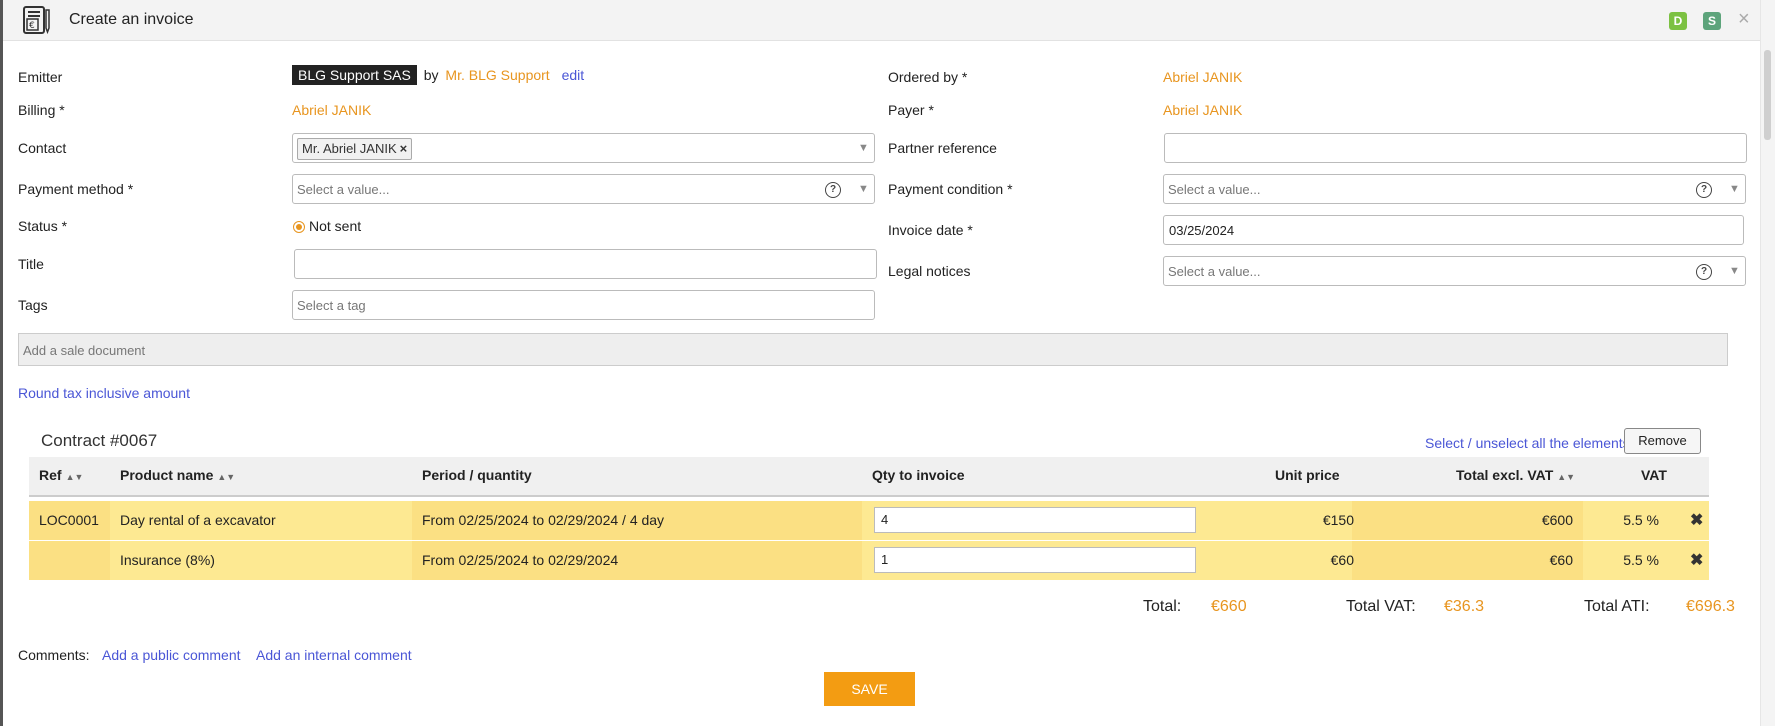  I want to click on invoice-euro-icon: €, so click(36, 20).